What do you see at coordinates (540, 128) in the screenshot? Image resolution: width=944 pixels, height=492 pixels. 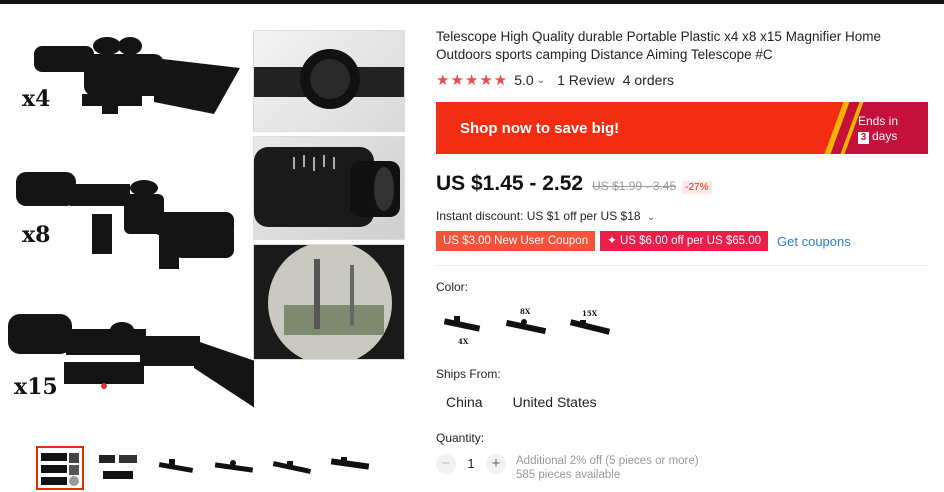 I see `promo-text: Shop now to save big!` at bounding box center [540, 128].